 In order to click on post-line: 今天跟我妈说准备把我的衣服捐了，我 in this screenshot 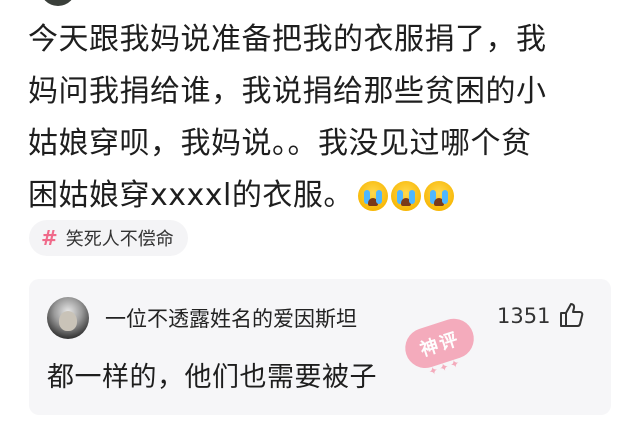, I will do `click(287, 39)`.